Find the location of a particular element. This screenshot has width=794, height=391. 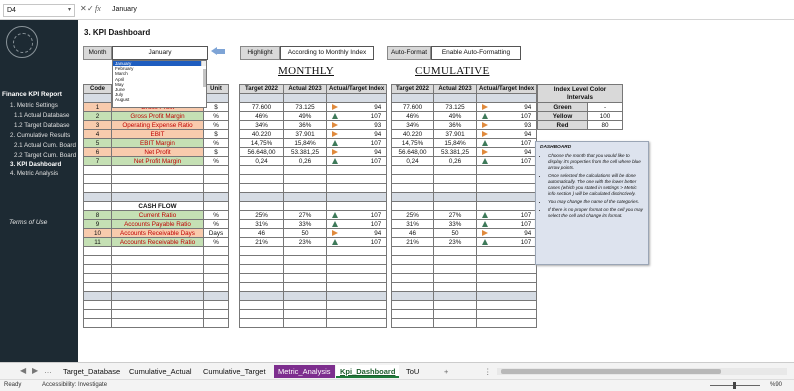

tab-cumulative-actual: Cumulative_Actual is located at coordinates (160, 371).